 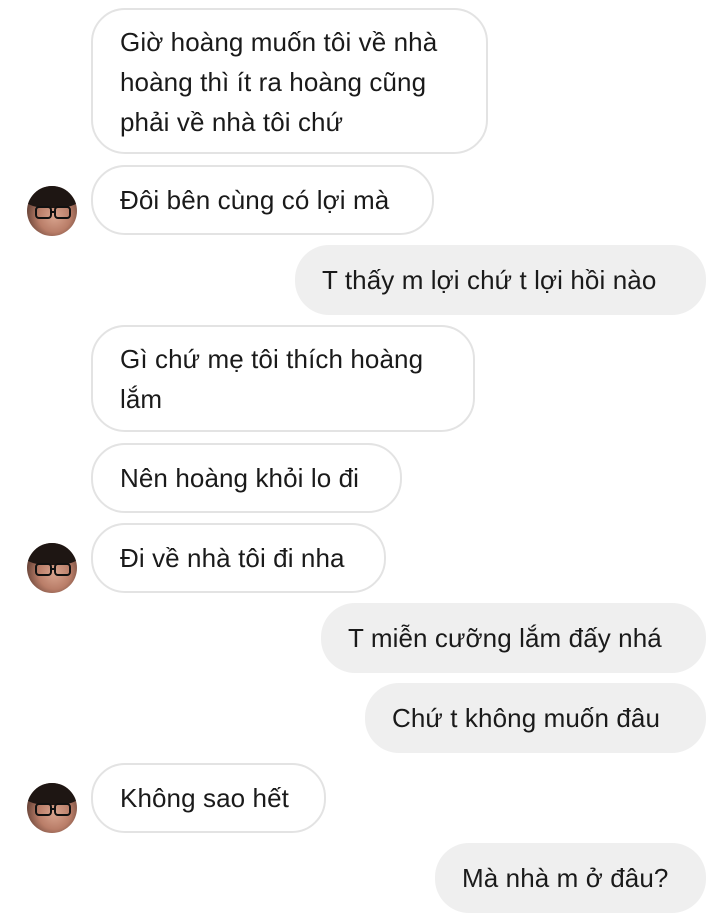 I want to click on outgoing-message: Mà nhà m ở đâu?, so click(x=570, y=878).